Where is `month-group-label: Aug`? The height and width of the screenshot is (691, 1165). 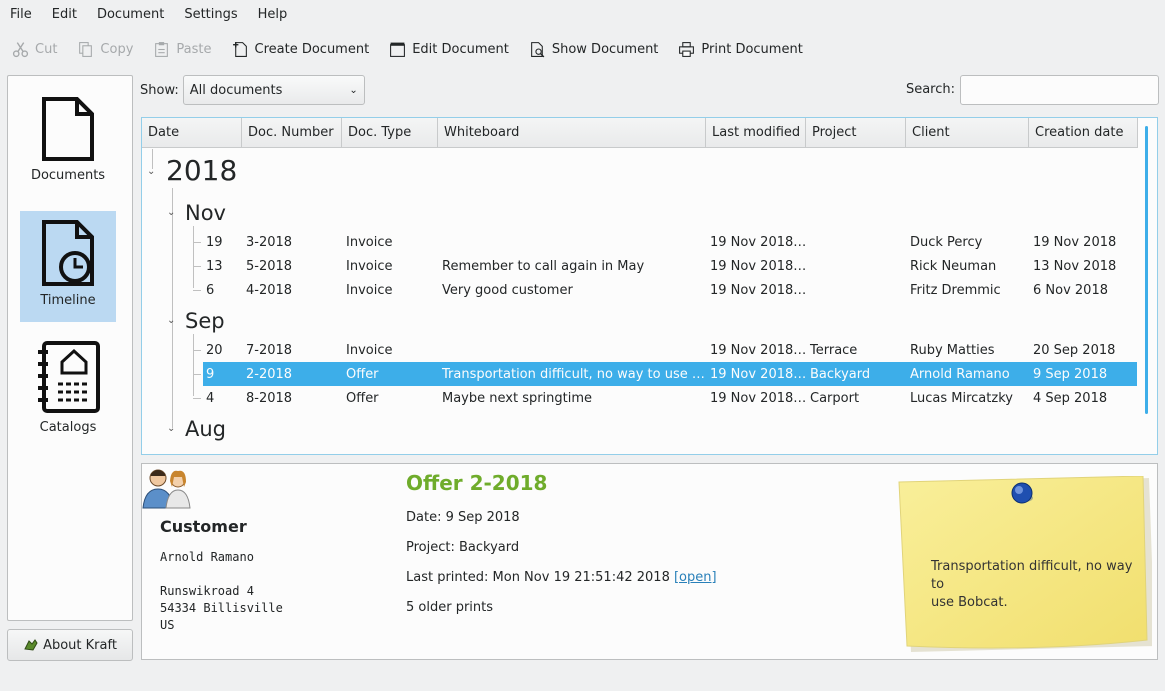
month-group-label: Aug is located at coordinates (205, 429).